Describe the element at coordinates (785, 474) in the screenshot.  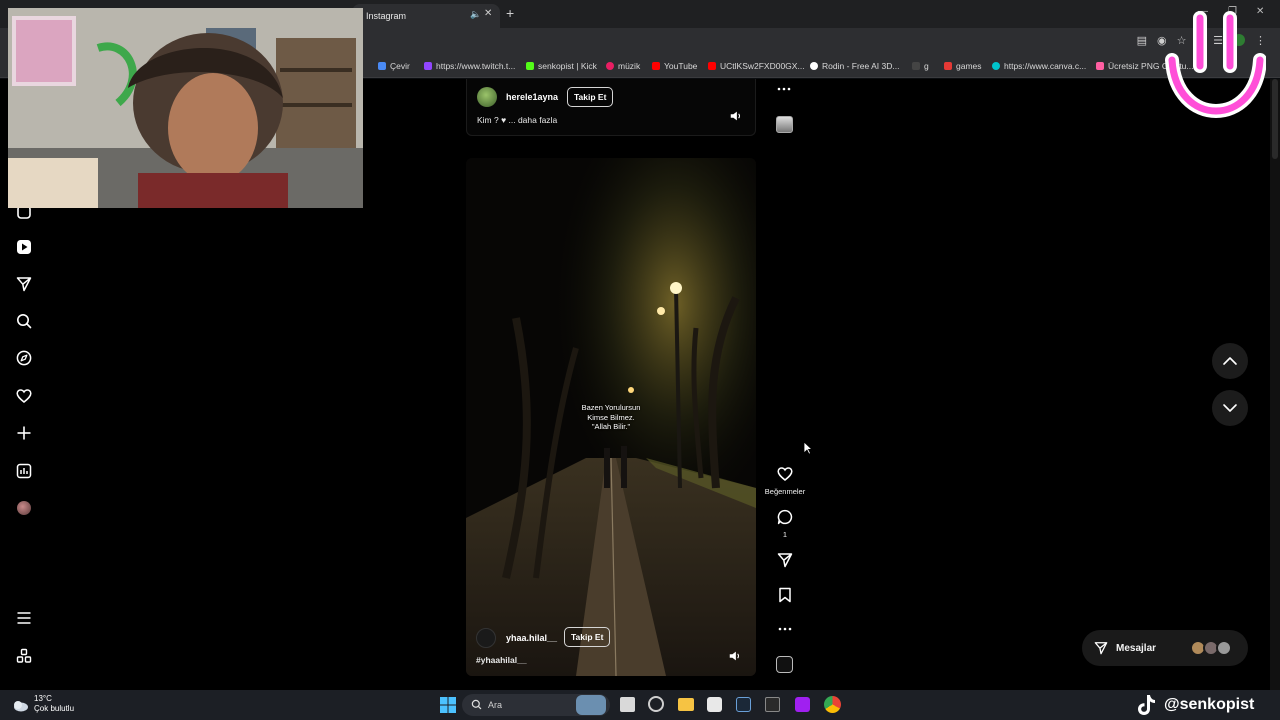
I see `like-heart-icon` at that location.